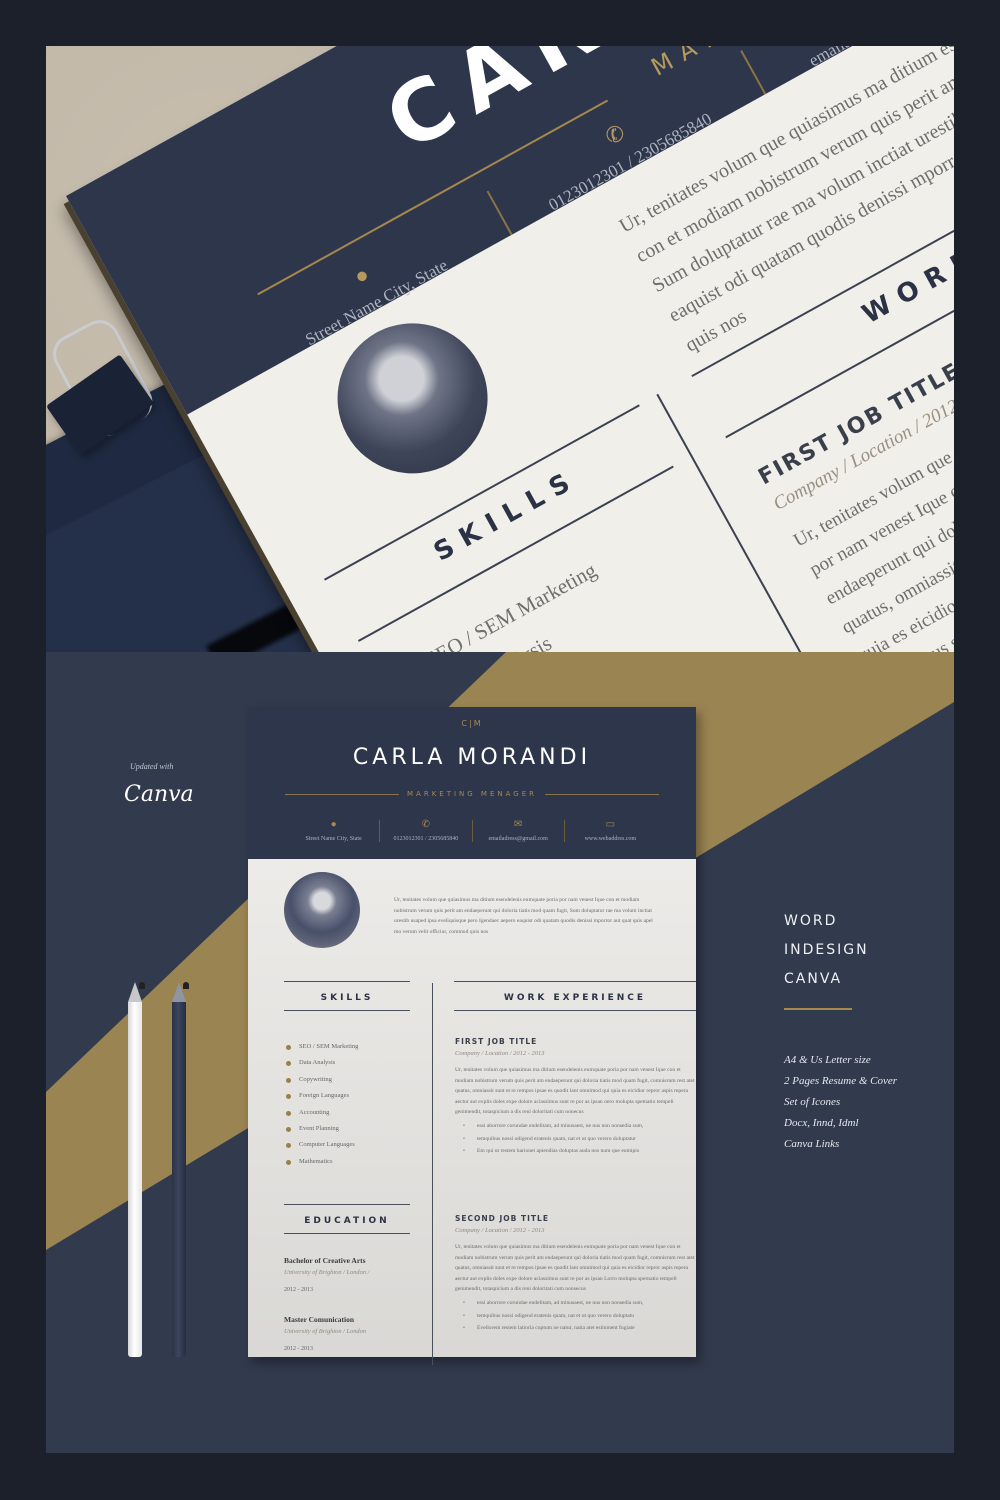 This screenshot has width=1000, height=1500. What do you see at coordinates (322, 1096) in the screenshot?
I see `skill-item: Foreign Languages` at bounding box center [322, 1096].